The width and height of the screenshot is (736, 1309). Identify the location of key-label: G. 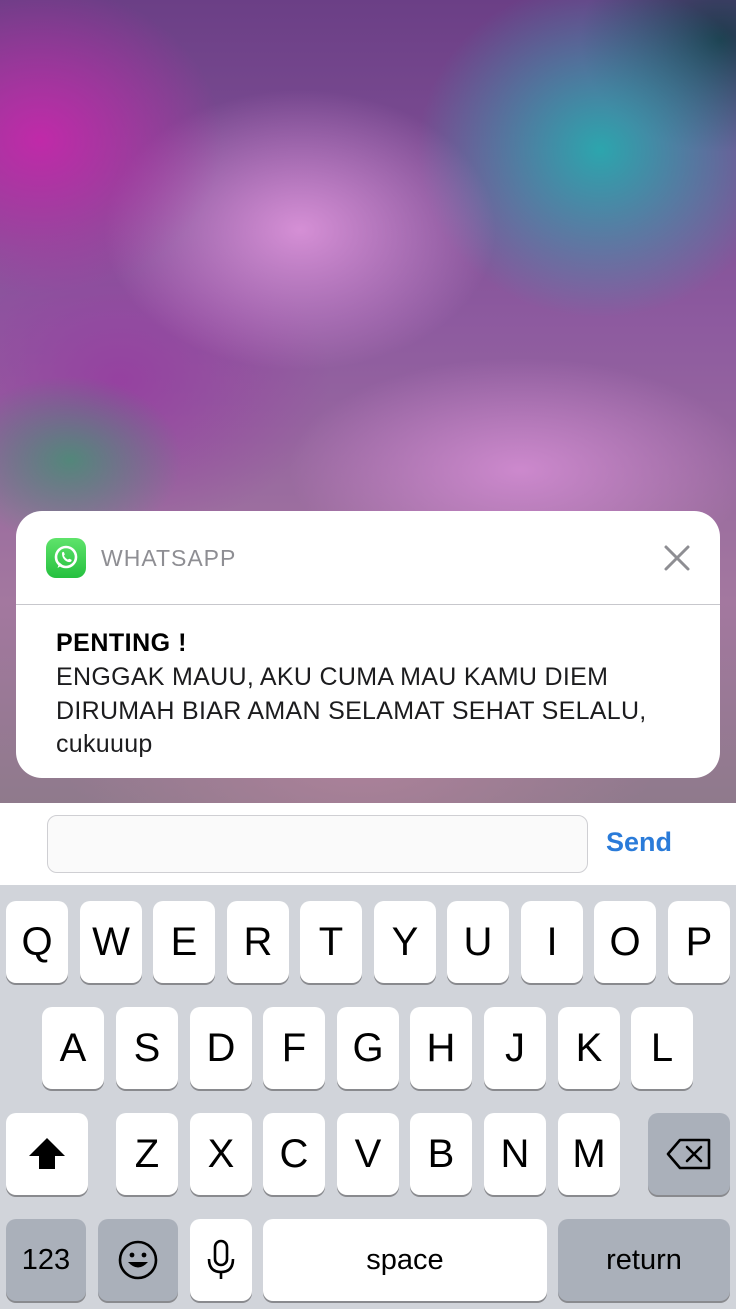
(368, 1047).